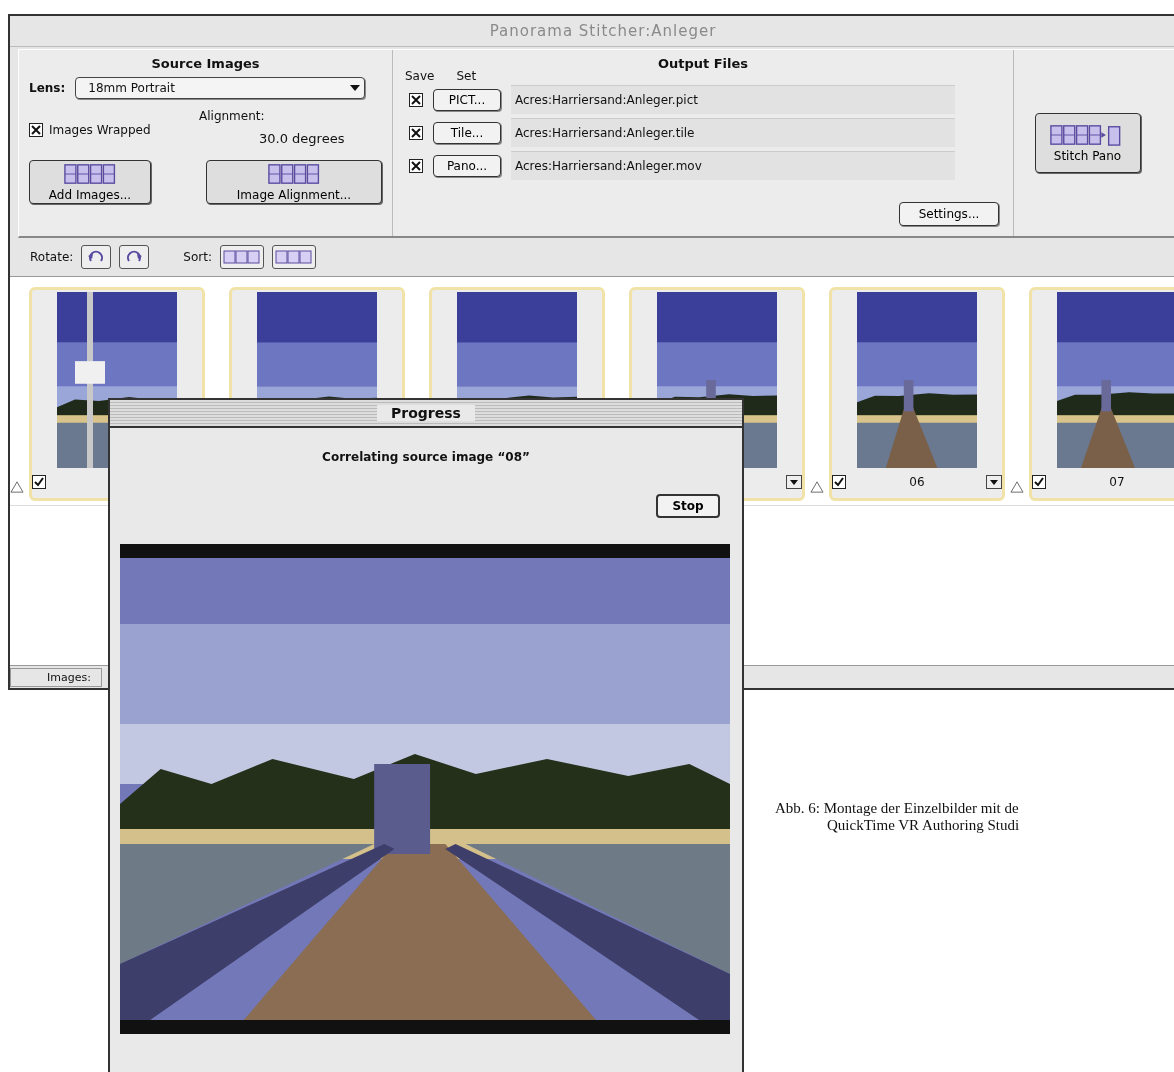 This screenshot has height=1072, width=1174. I want to click on status-label: Images:, so click(56, 677).